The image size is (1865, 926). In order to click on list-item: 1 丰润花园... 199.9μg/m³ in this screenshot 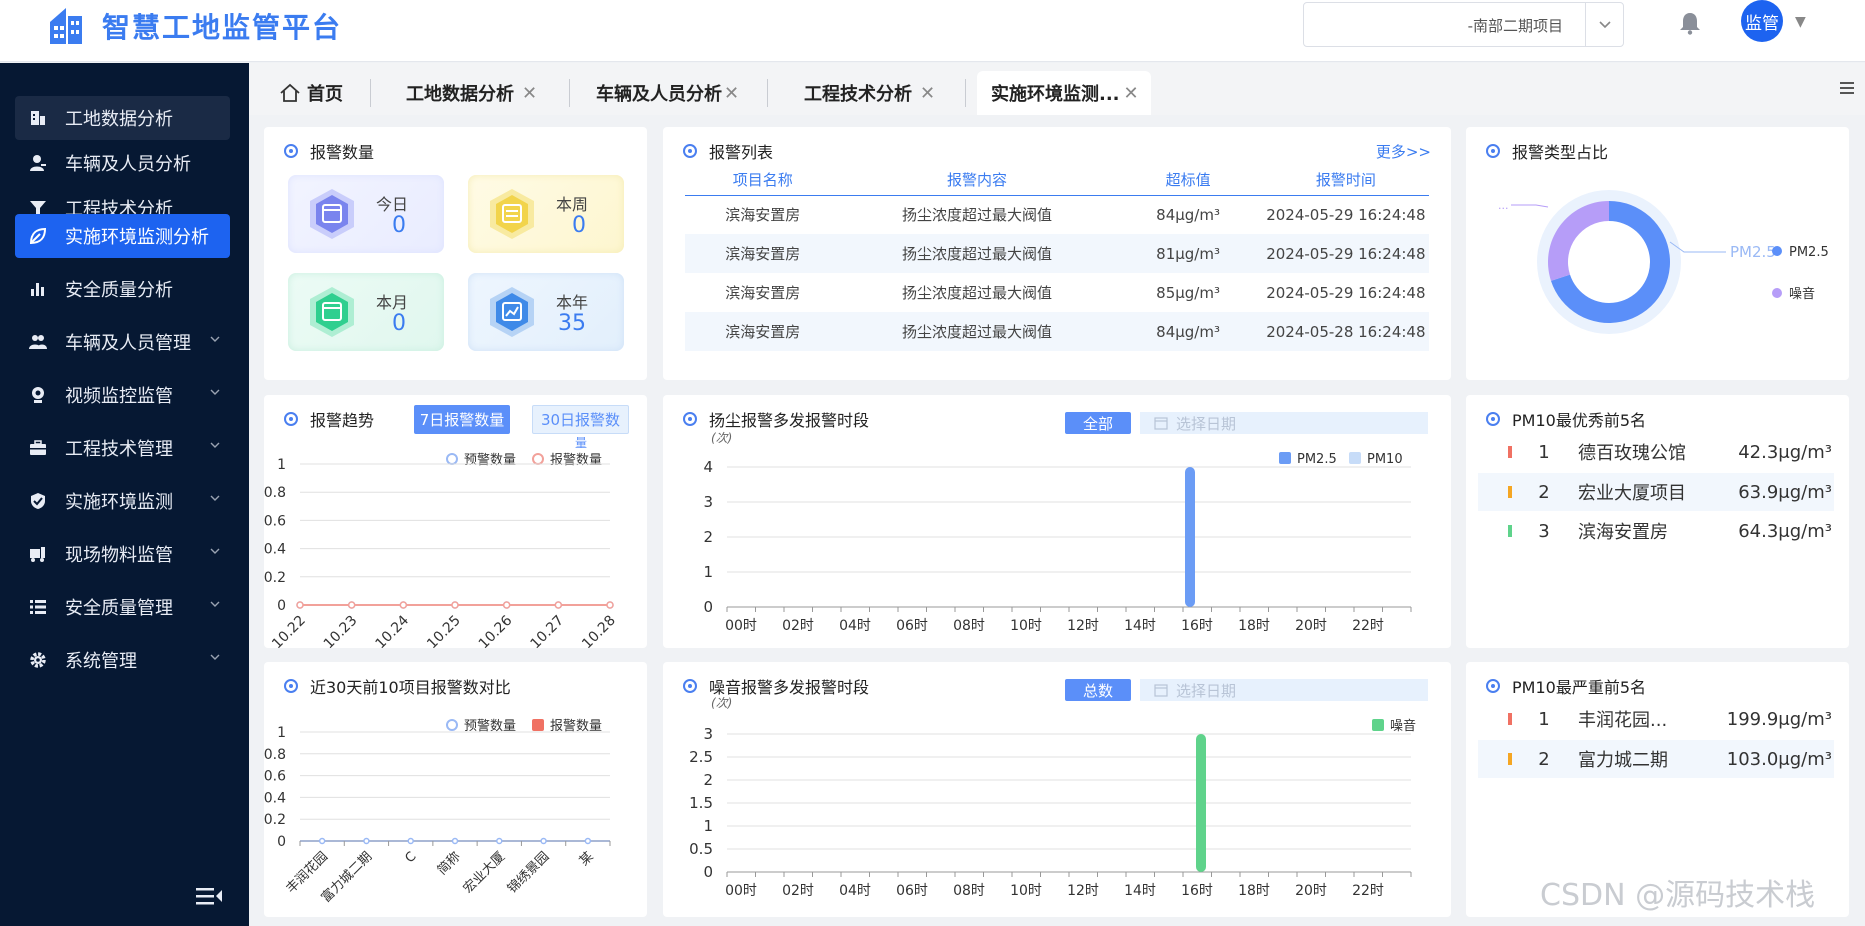, I will do `click(1656, 719)`.